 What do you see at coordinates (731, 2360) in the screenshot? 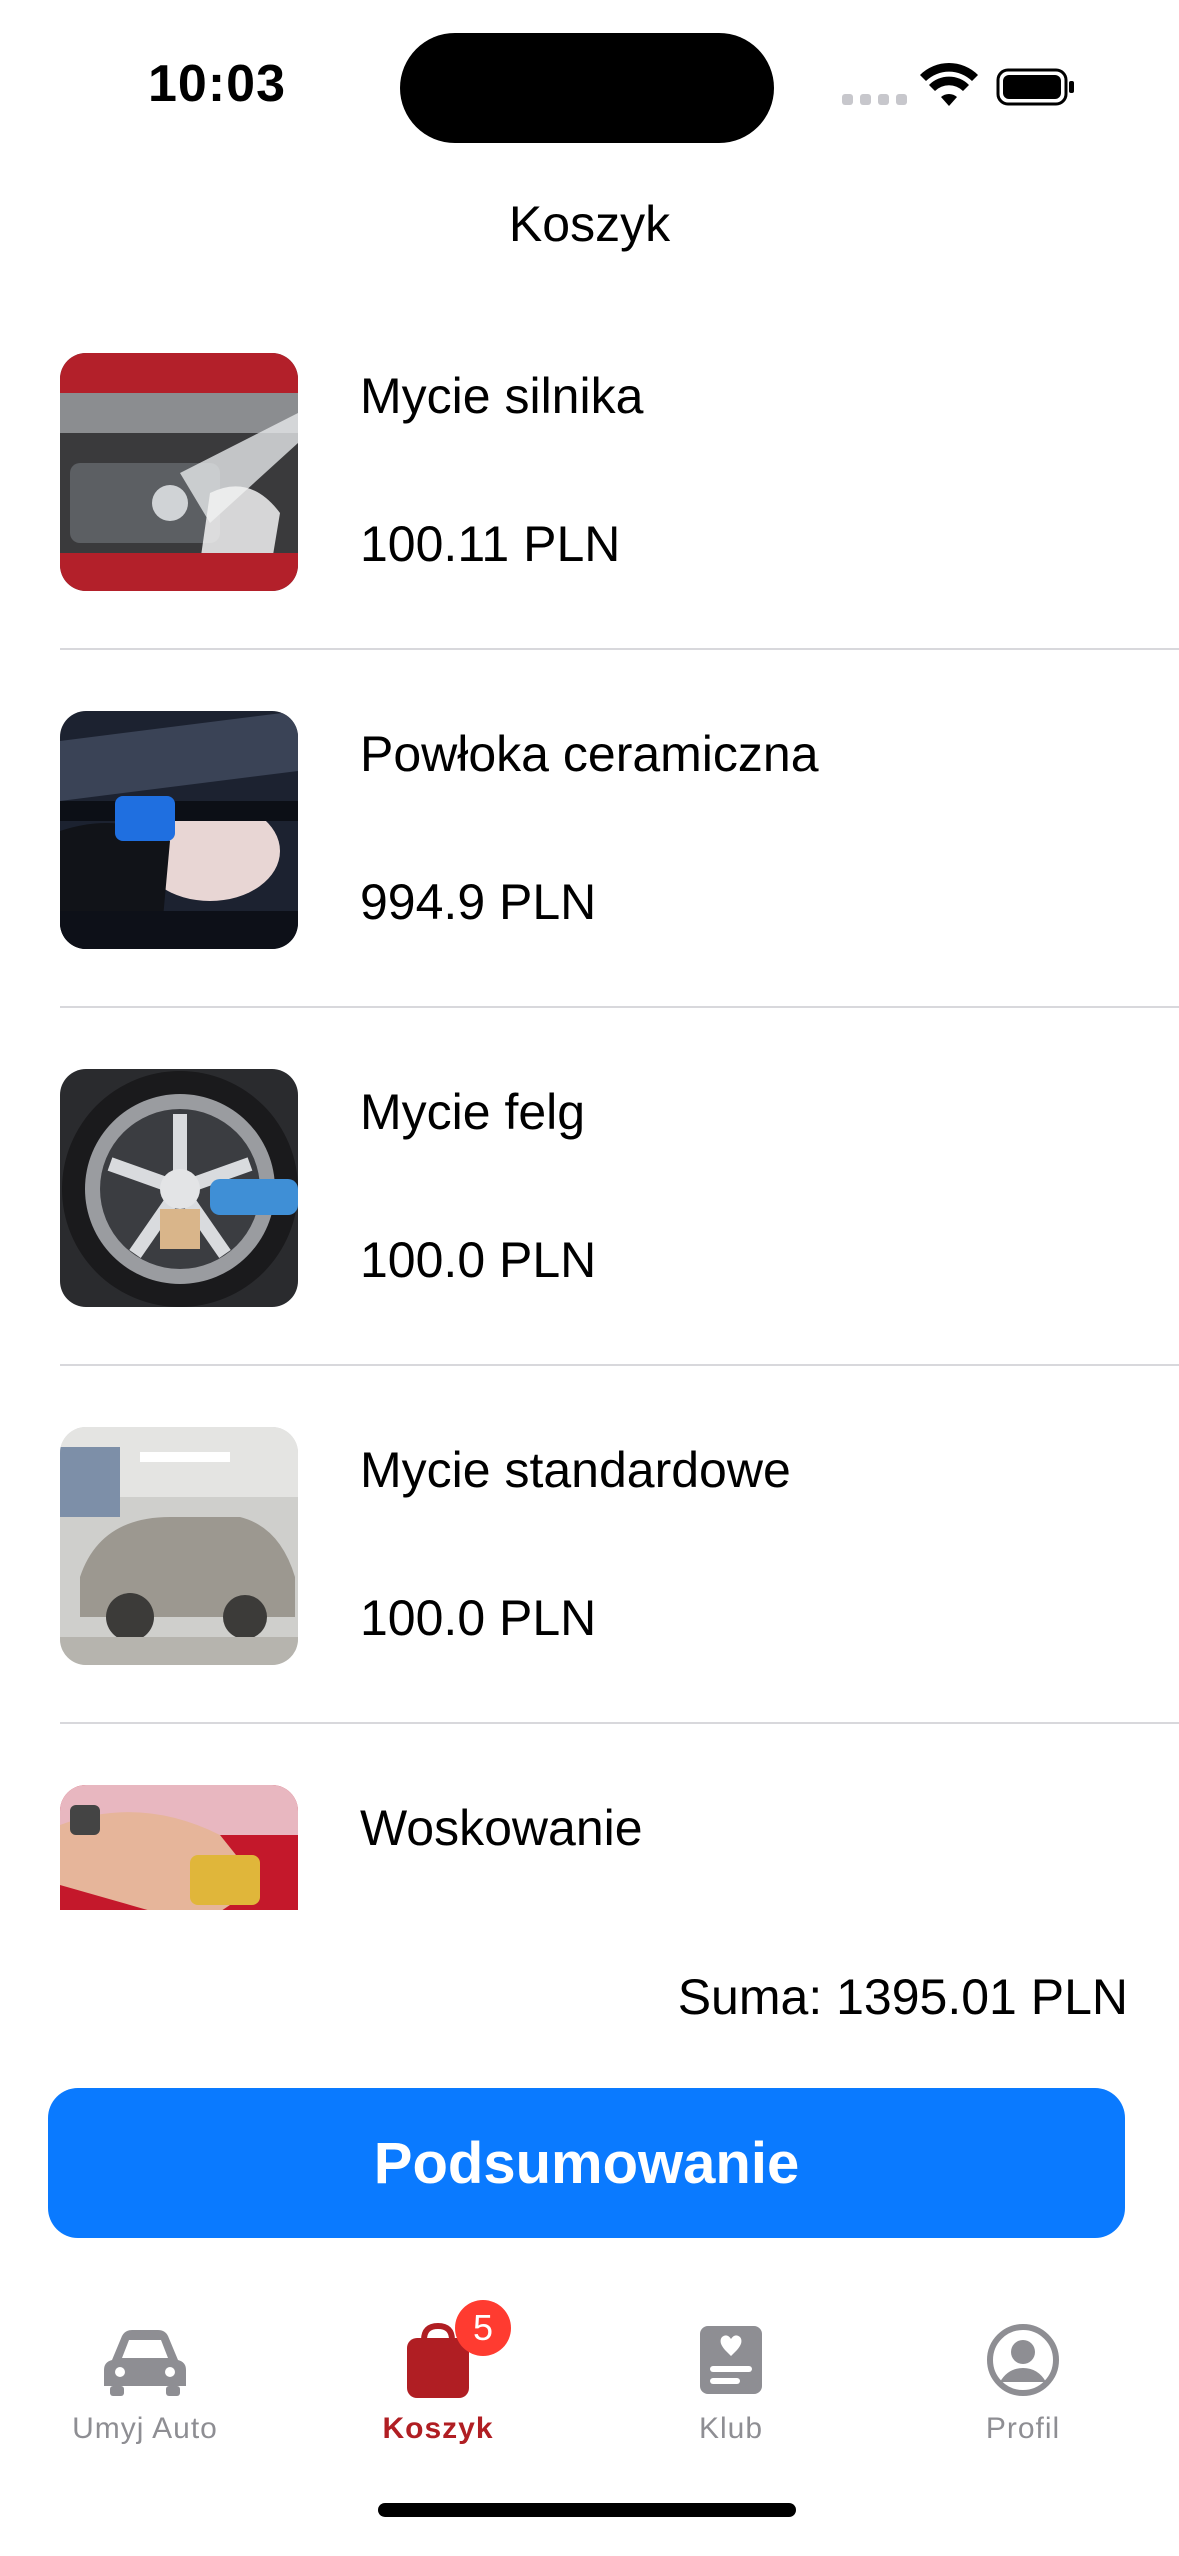
I see `club-card-icon` at bounding box center [731, 2360].